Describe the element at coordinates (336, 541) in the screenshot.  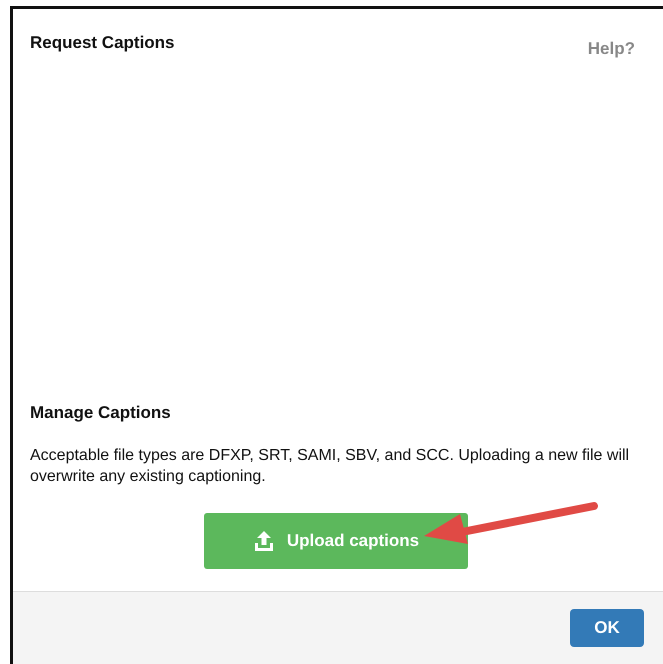
I see `upload-captions-button: Upload captions` at that location.